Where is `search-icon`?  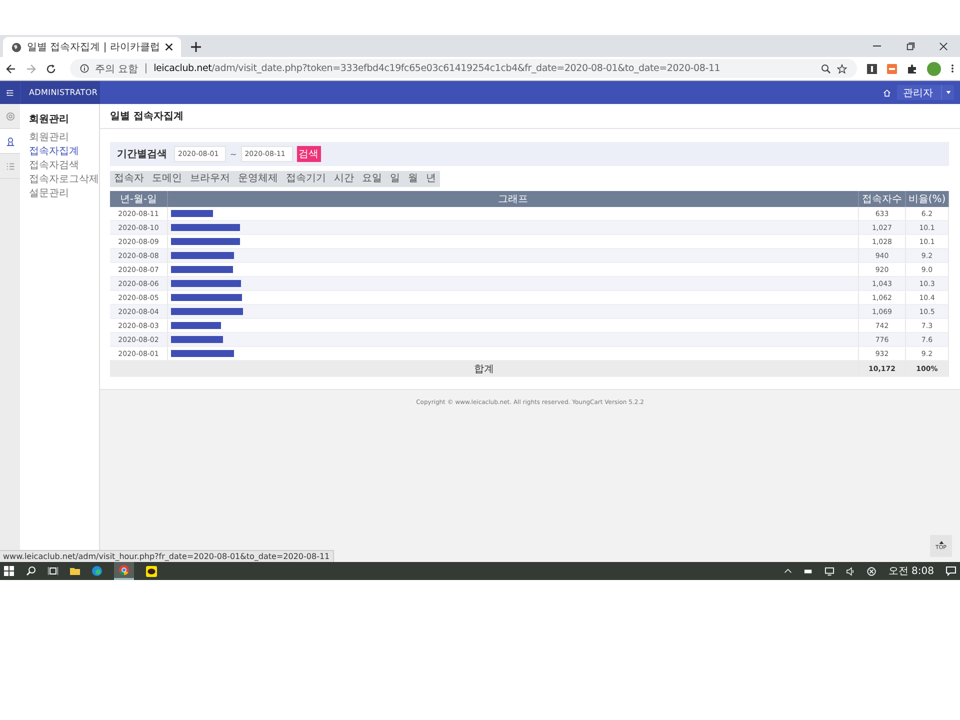
search-icon is located at coordinates (31, 571).